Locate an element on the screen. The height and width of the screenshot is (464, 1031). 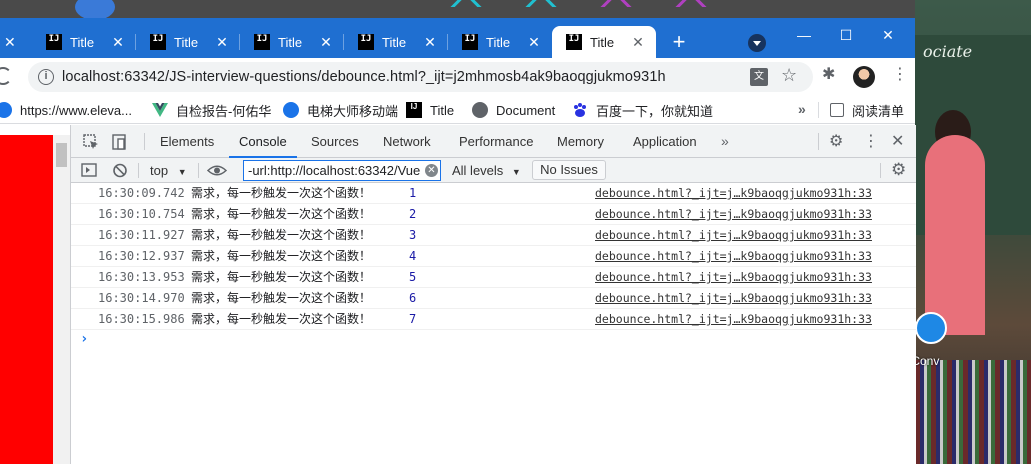
maximize-button: ☐ is located at coordinates (846, 35).